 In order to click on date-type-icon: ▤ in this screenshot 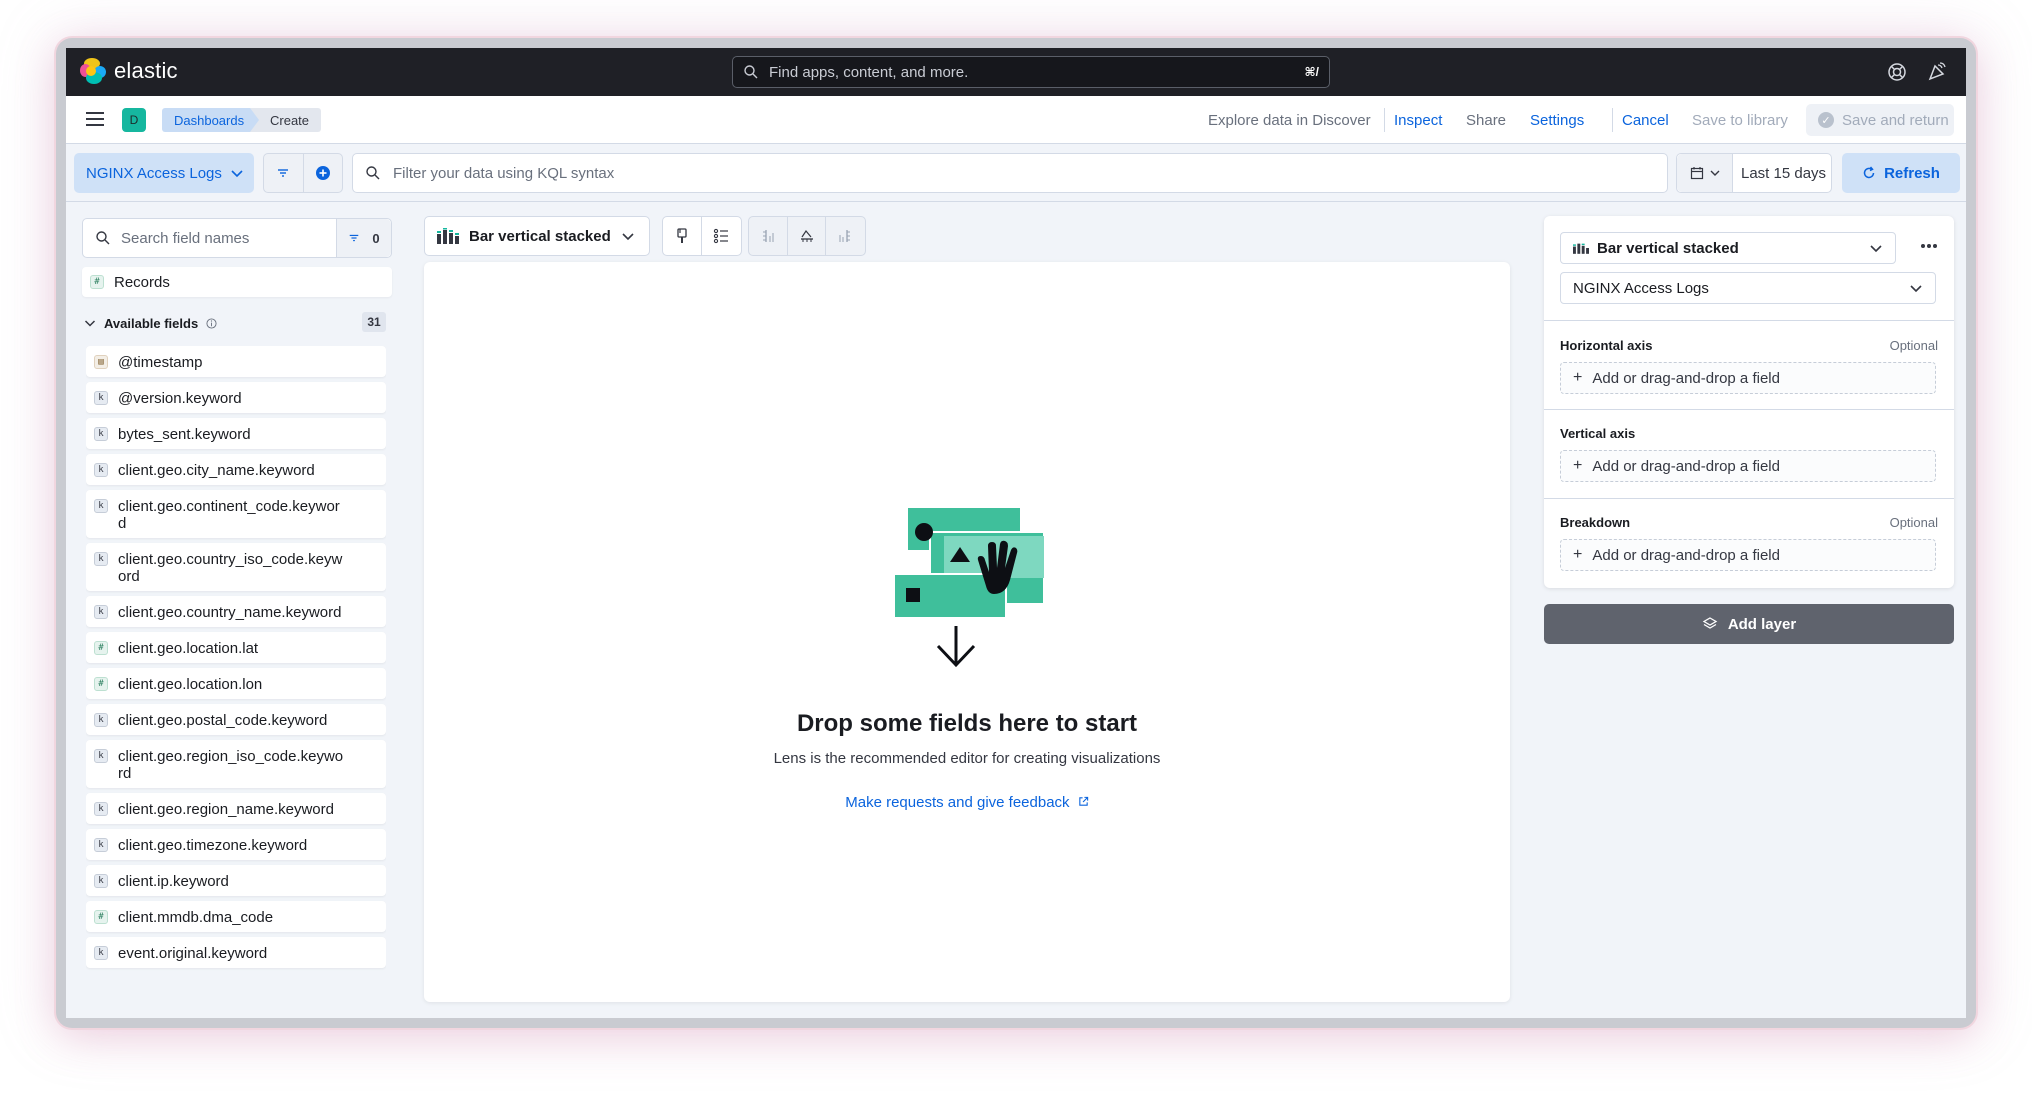, I will do `click(101, 362)`.